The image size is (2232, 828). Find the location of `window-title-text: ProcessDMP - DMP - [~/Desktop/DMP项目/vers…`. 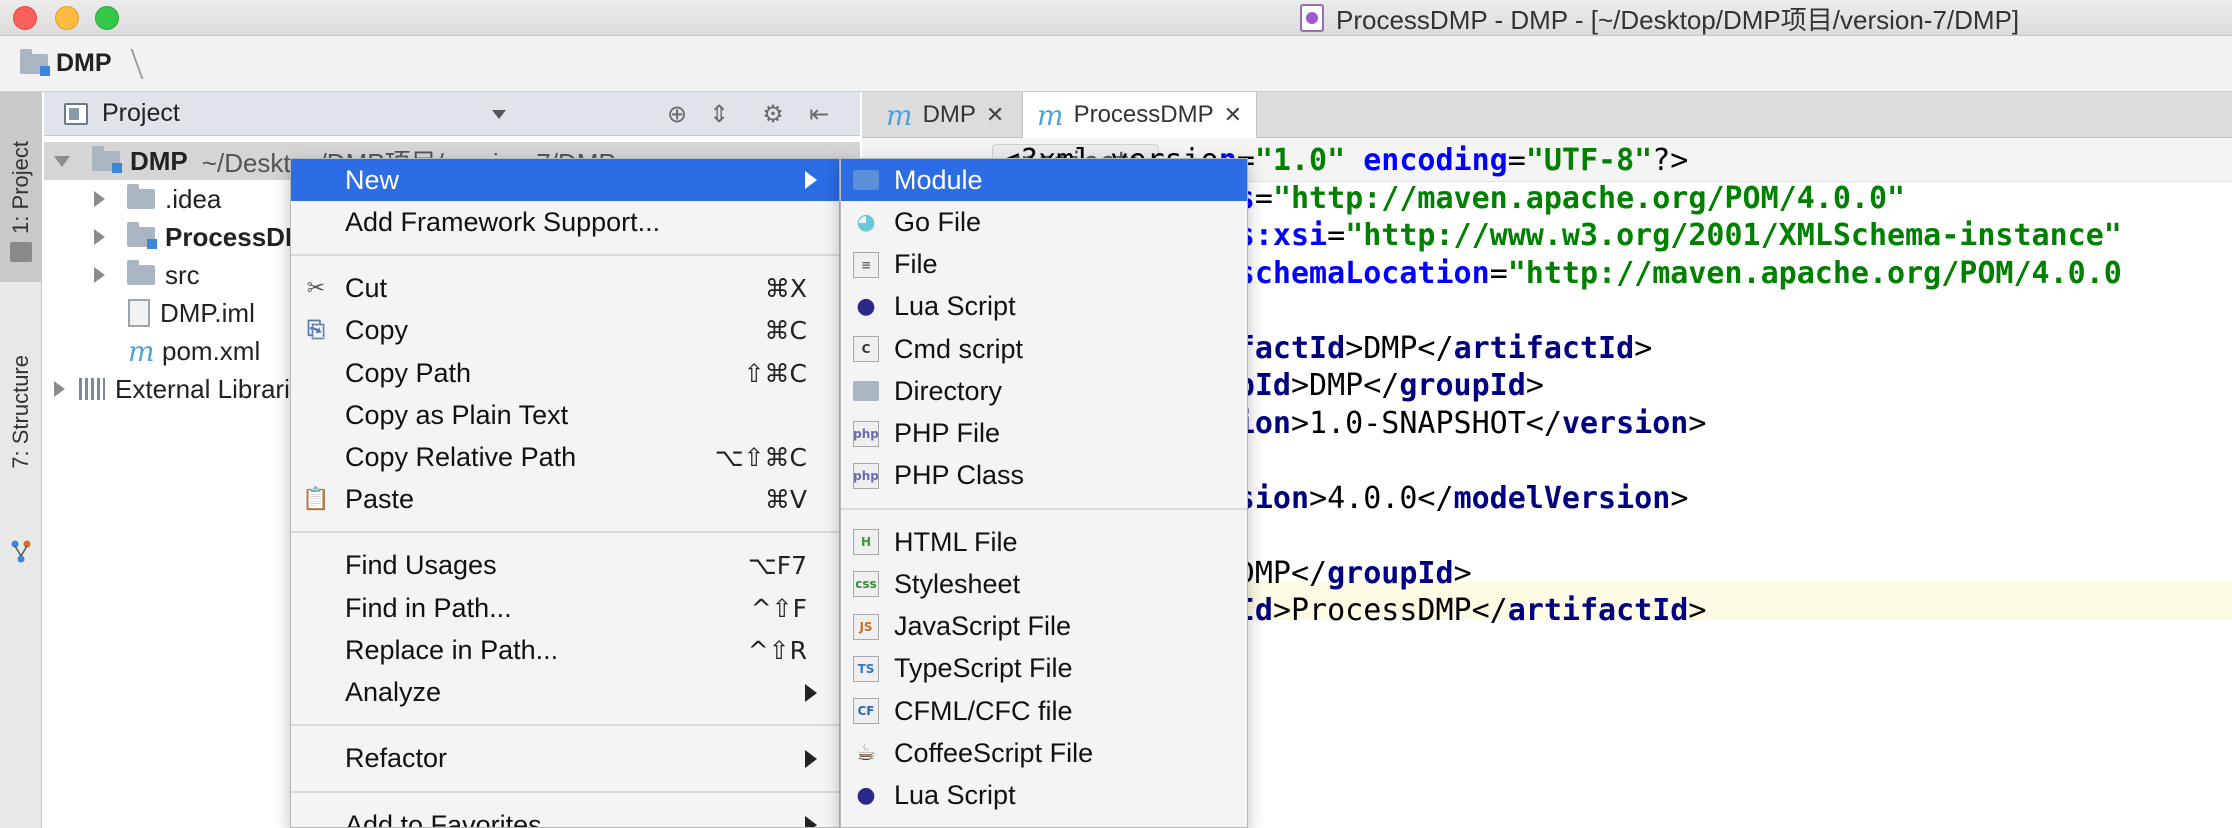

window-title-text: ProcessDMP - DMP - [~/Desktop/DMP项目/vers… is located at coordinates (1678, 19).